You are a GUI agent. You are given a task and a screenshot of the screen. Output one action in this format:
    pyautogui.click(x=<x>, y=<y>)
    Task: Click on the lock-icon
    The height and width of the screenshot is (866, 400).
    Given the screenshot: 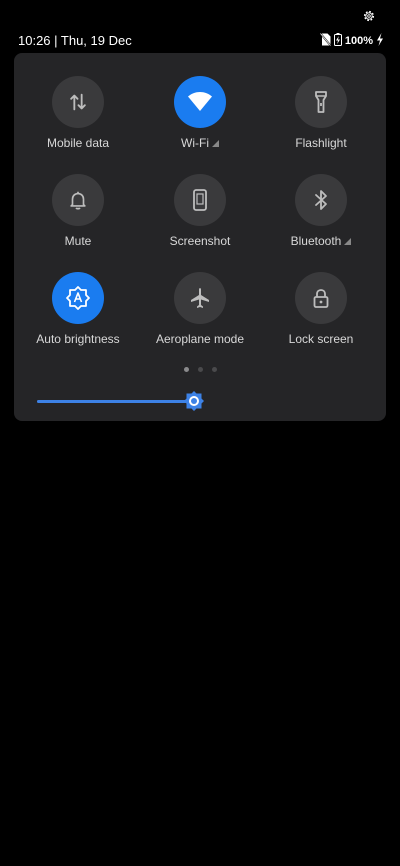 What is the action you would take?
    pyautogui.click(x=321, y=298)
    